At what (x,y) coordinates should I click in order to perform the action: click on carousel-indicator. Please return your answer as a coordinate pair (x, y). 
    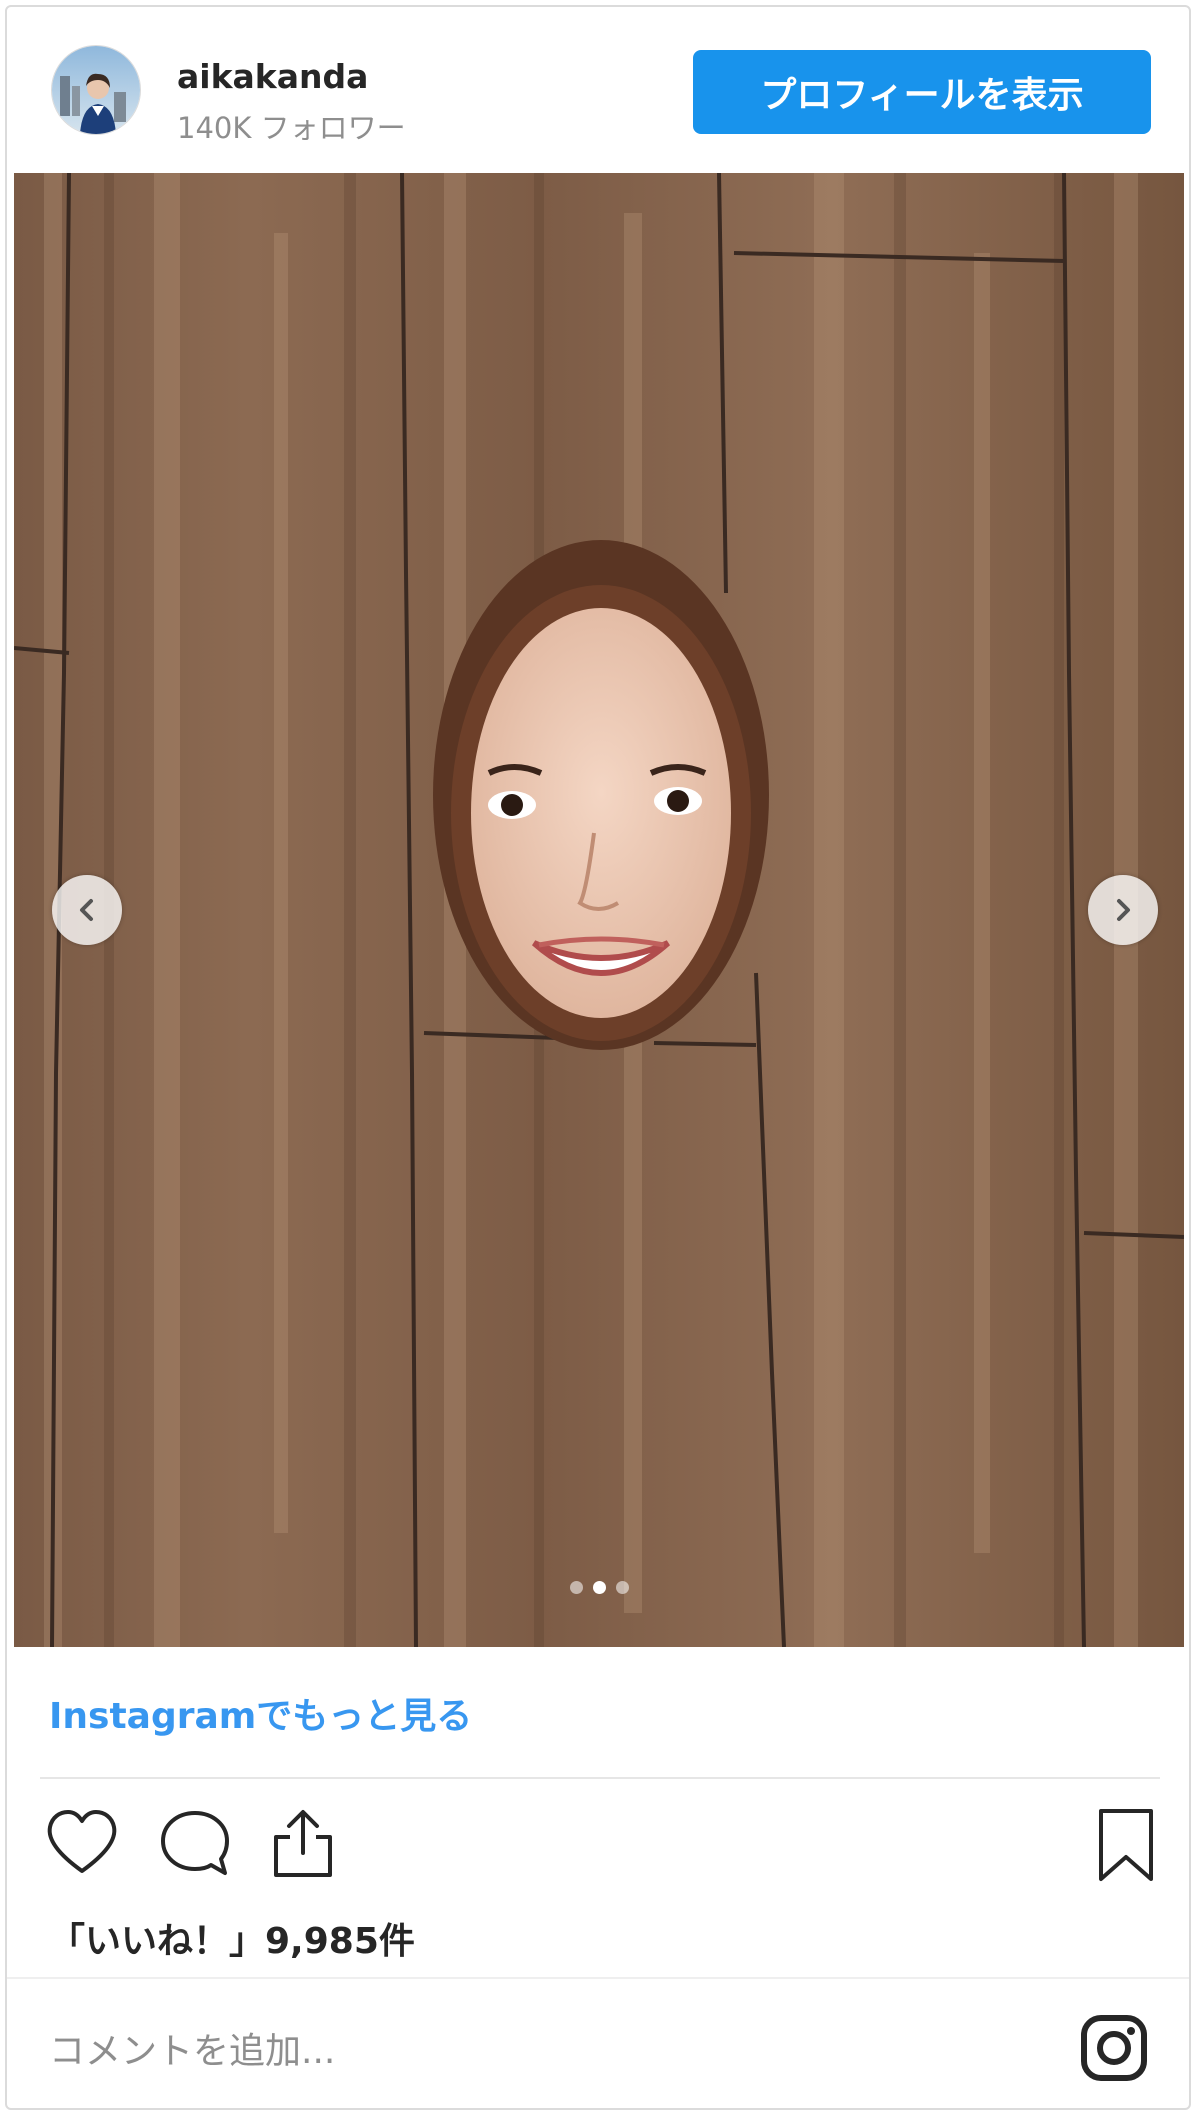
    Looking at the image, I should click on (599, 1587).